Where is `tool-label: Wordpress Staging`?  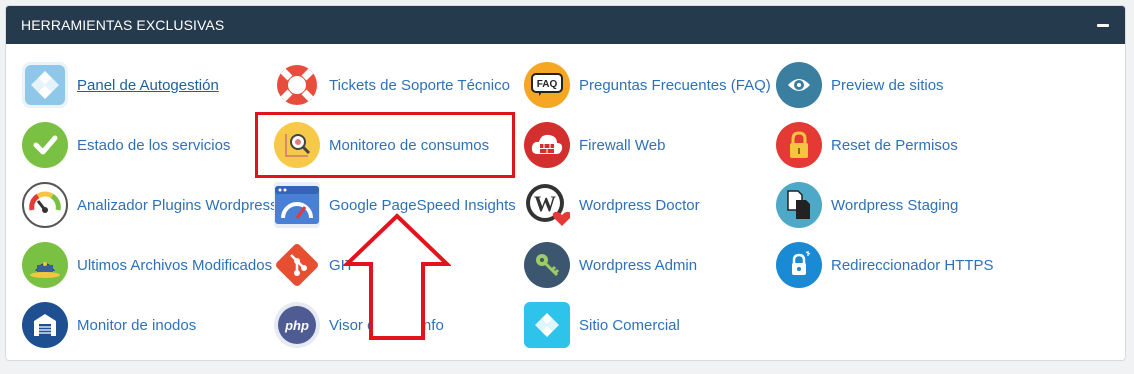 tool-label: Wordpress Staging is located at coordinates (895, 205).